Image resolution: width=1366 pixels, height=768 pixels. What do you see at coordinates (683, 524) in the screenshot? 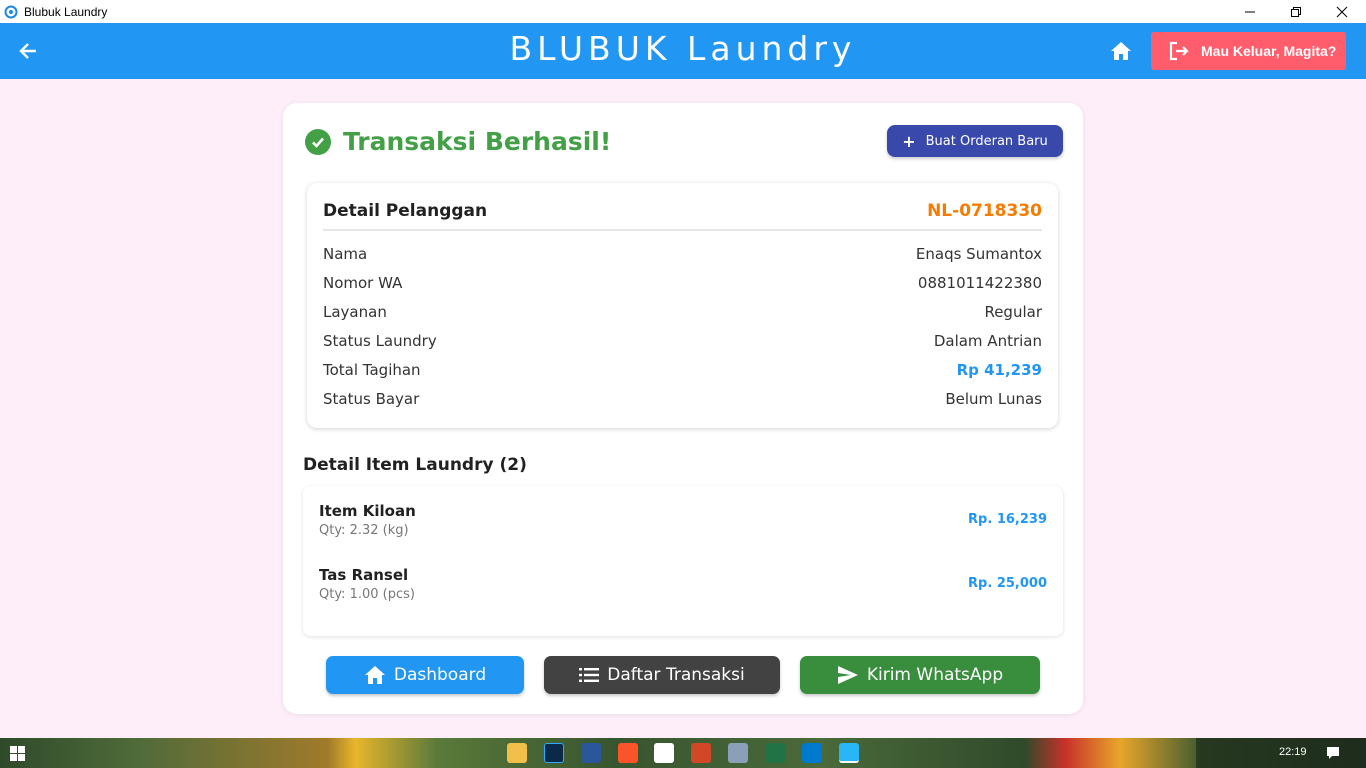
I see `list-item: Item Kiloan Qty: 2.32 (kg) Rp. 16,239` at bounding box center [683, 524].